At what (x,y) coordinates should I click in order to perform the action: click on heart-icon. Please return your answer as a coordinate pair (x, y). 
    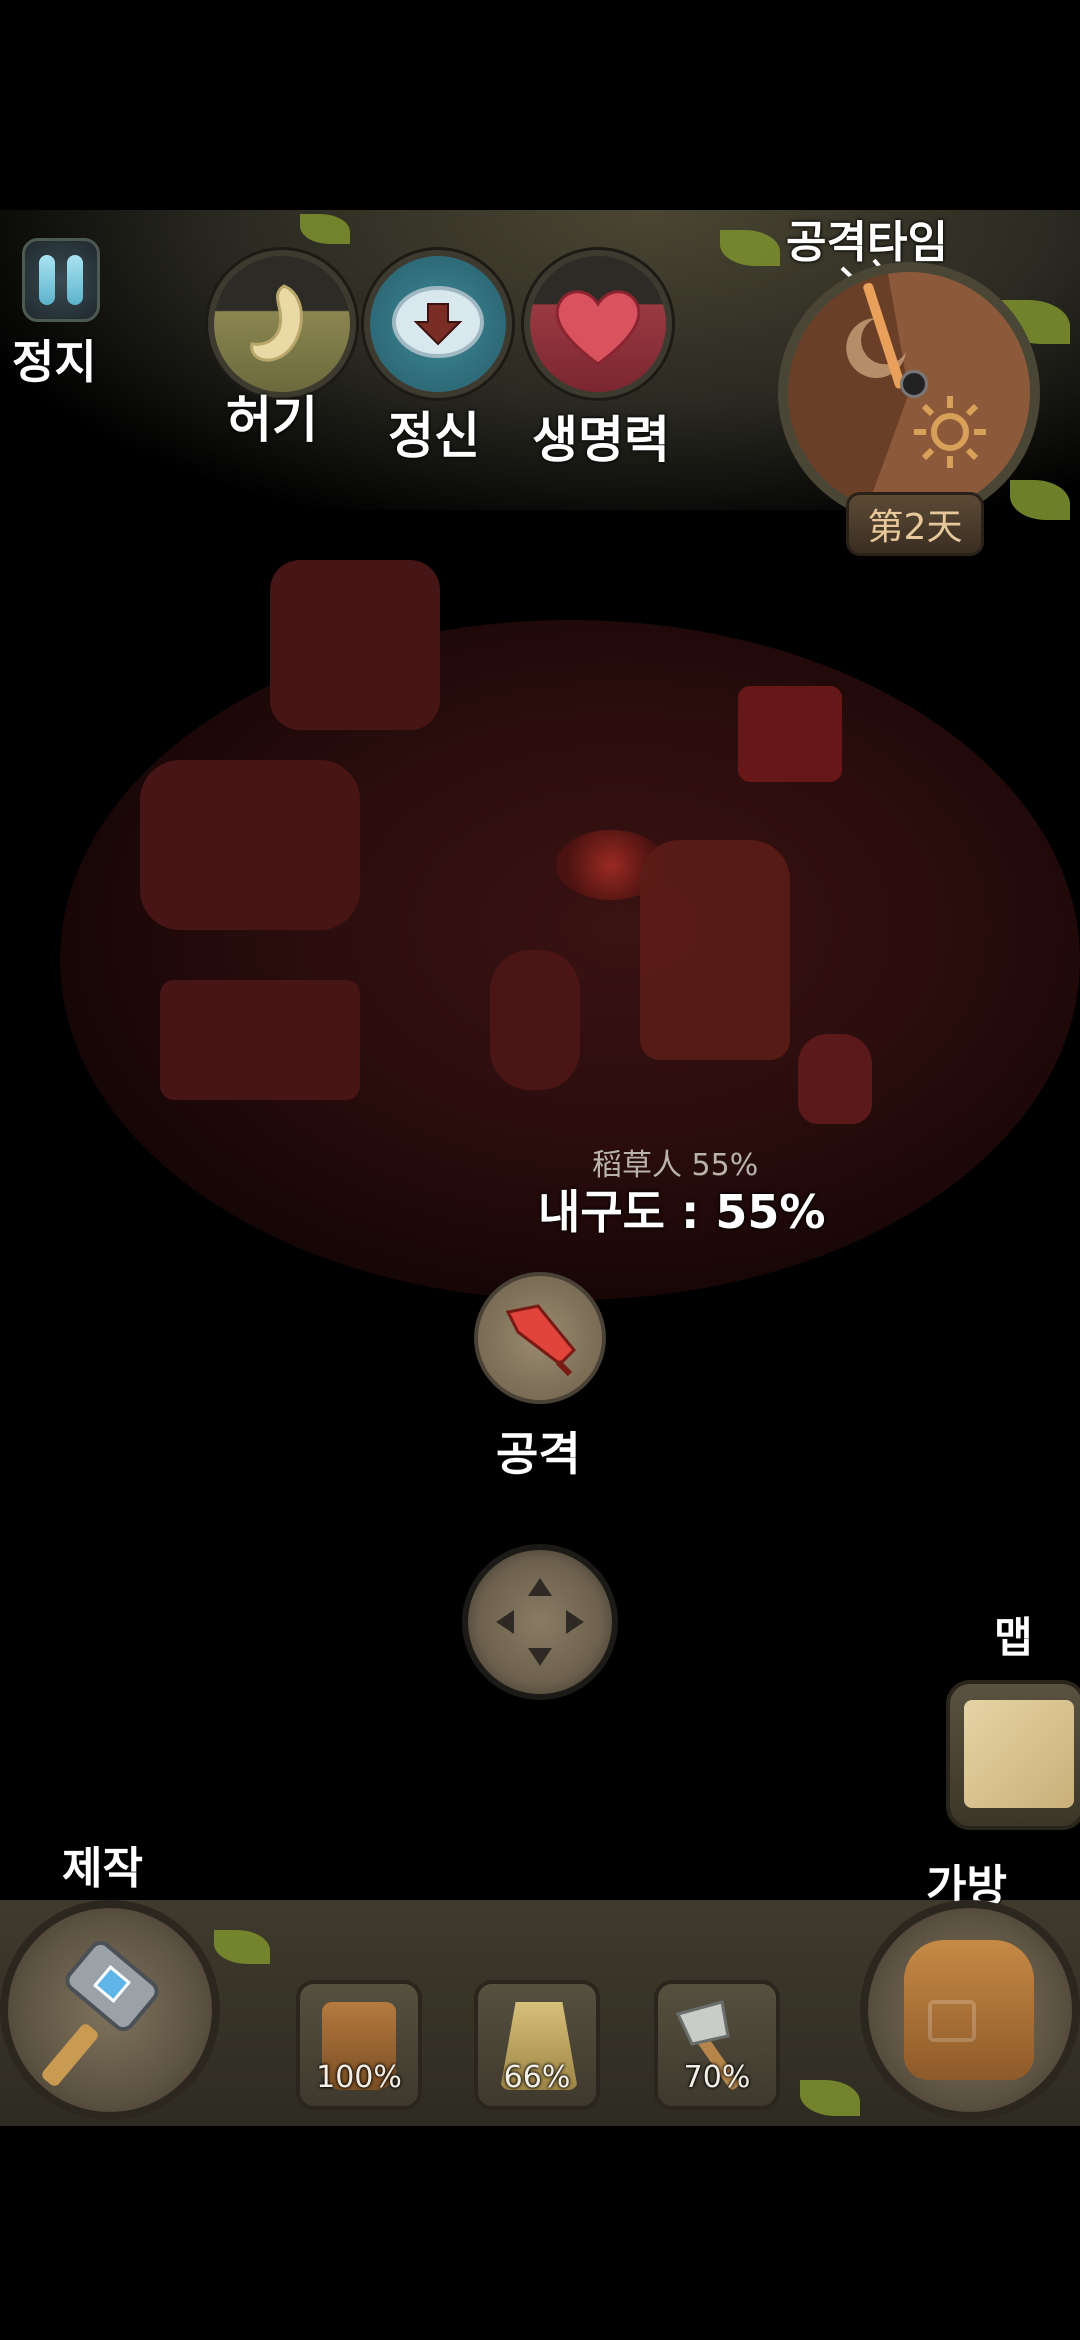
    Looking at the image, I should click on (598, 328).